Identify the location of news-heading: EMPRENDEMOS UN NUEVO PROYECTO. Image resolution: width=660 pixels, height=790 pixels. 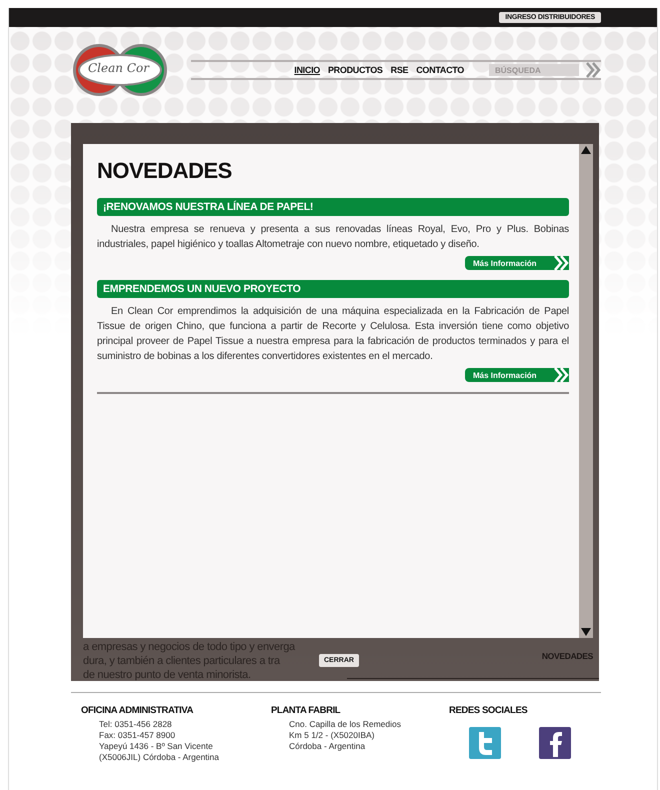
(333, 289).